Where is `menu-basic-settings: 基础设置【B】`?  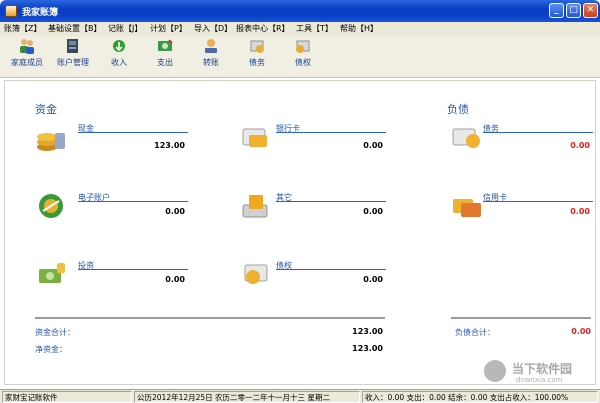
menu-basic-settings: 基础设置【B】 is located at coordinates (75, 28).